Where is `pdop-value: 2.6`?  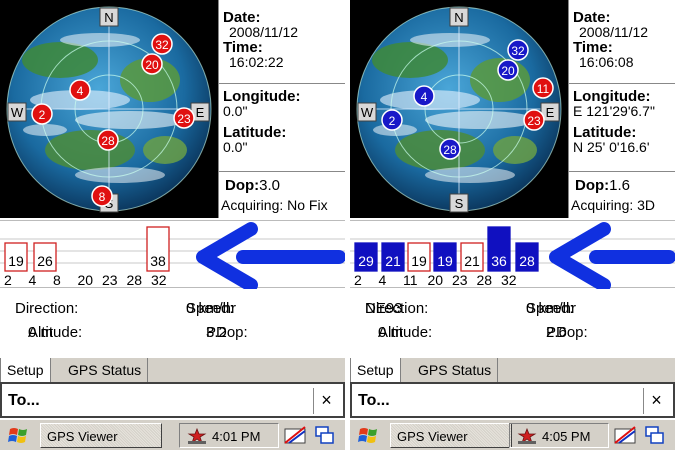
pdop-value: 2.6 is located at coordinates (556, 332).